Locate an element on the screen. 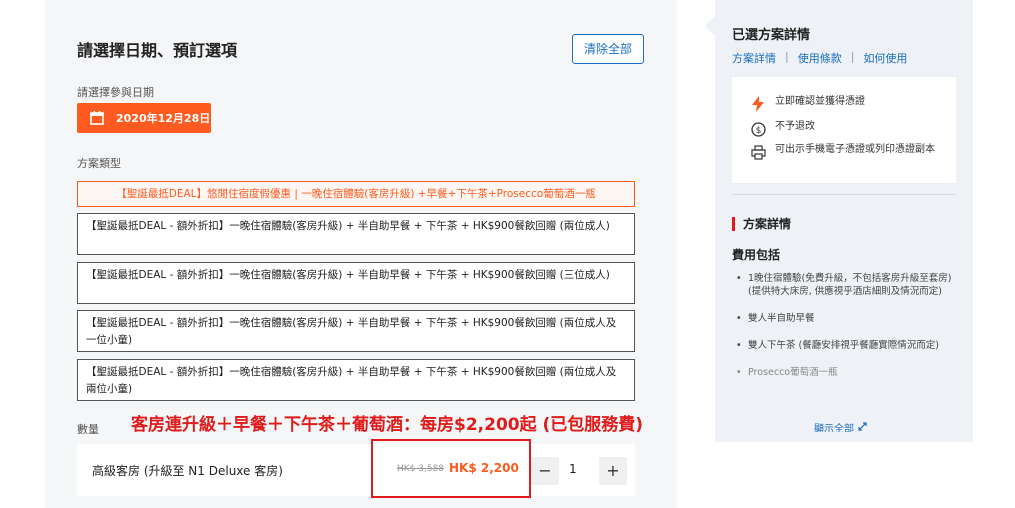 Image resolution: width=1015 pixels, height=508 pixels. content-fade is located at coordinates (844, 402).